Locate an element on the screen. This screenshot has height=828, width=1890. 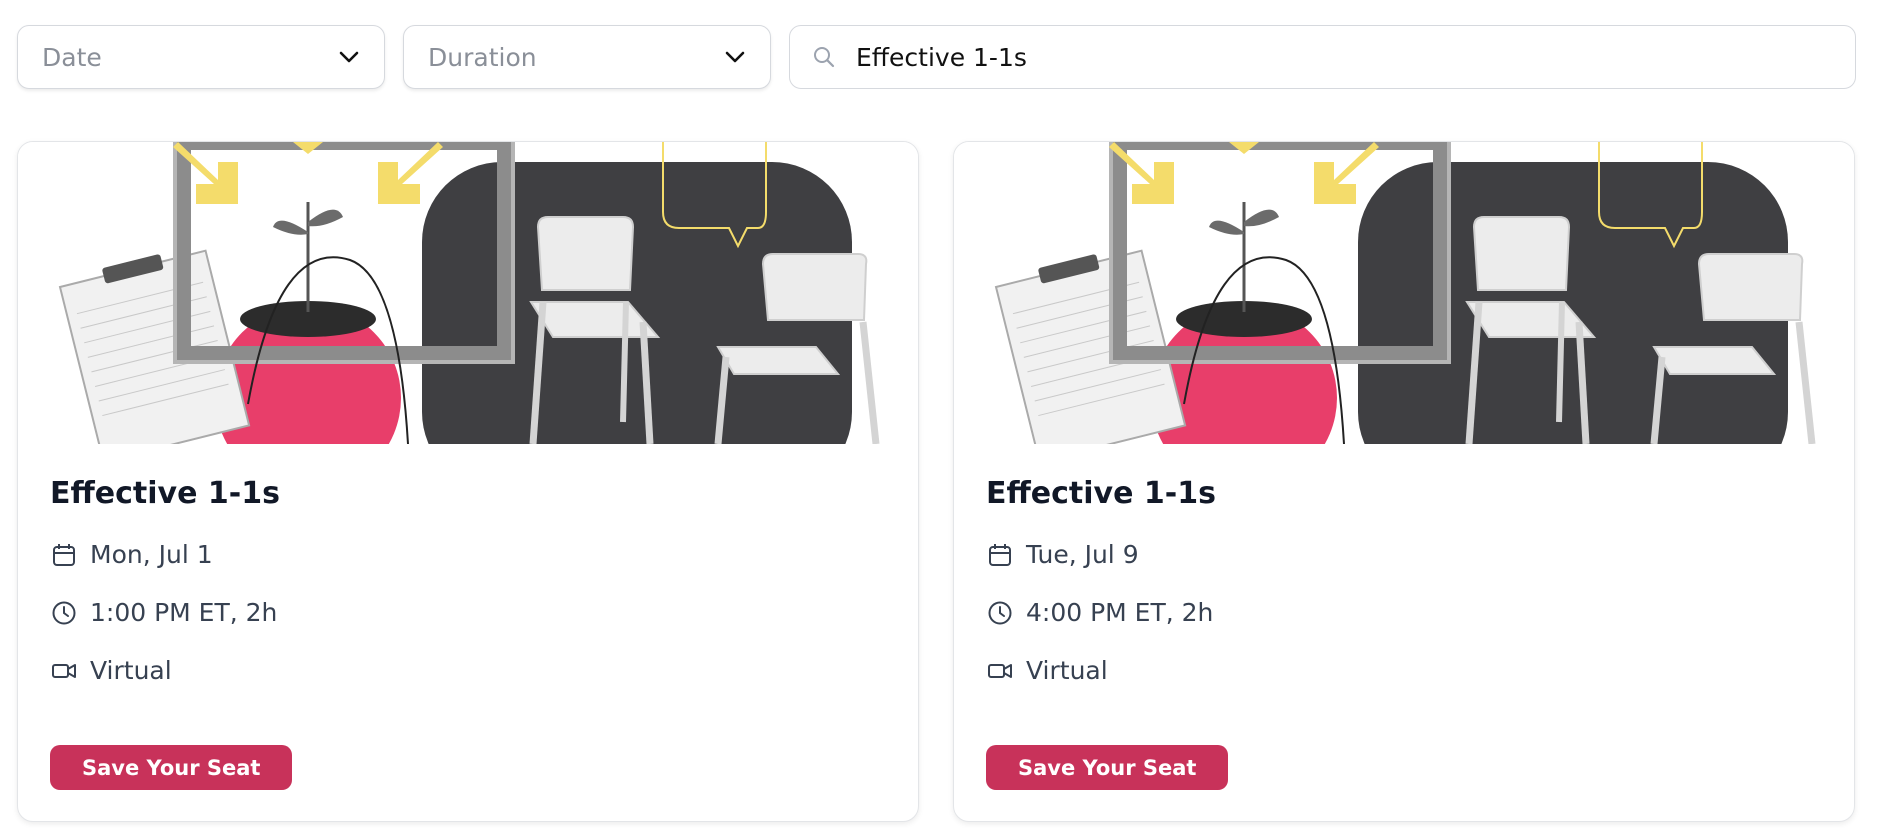
event-time: 1:00 PM ET, 2h is located at coordinates (163, 612).